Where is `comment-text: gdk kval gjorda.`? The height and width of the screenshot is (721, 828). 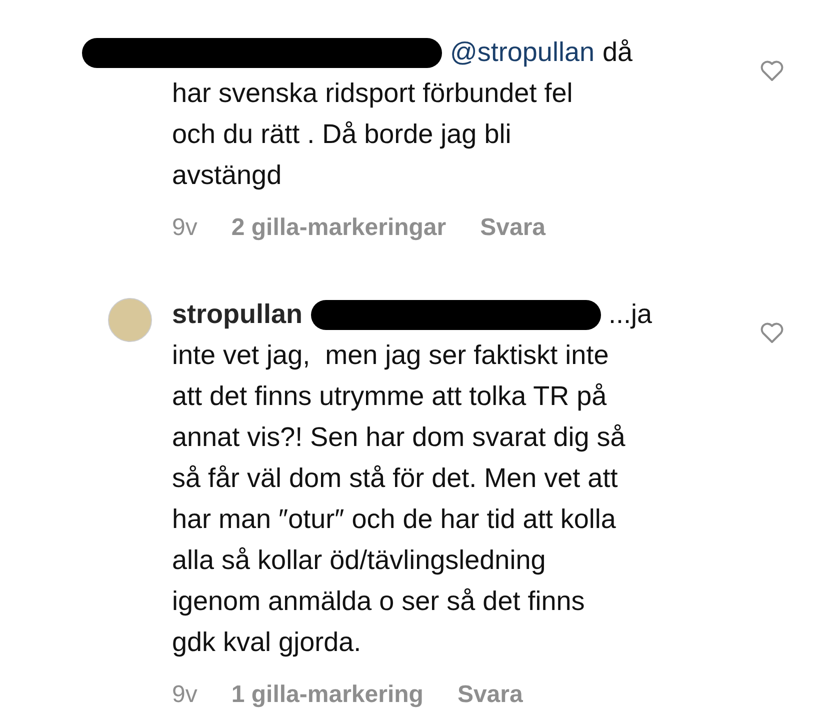
comment-text: gdk kval gjorda. is located at coordinates (267, 642).